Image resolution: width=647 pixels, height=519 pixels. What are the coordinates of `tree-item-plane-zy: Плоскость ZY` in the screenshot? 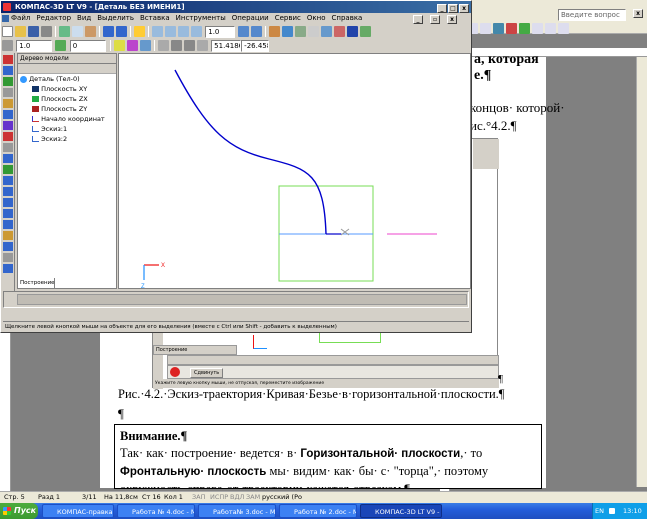 It's located at (67, 109).